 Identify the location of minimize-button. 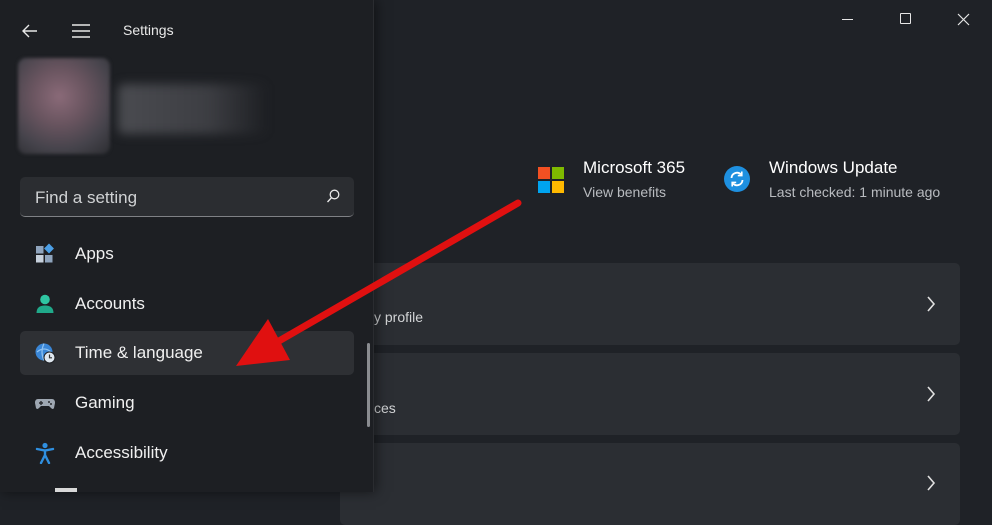
(847, 20).